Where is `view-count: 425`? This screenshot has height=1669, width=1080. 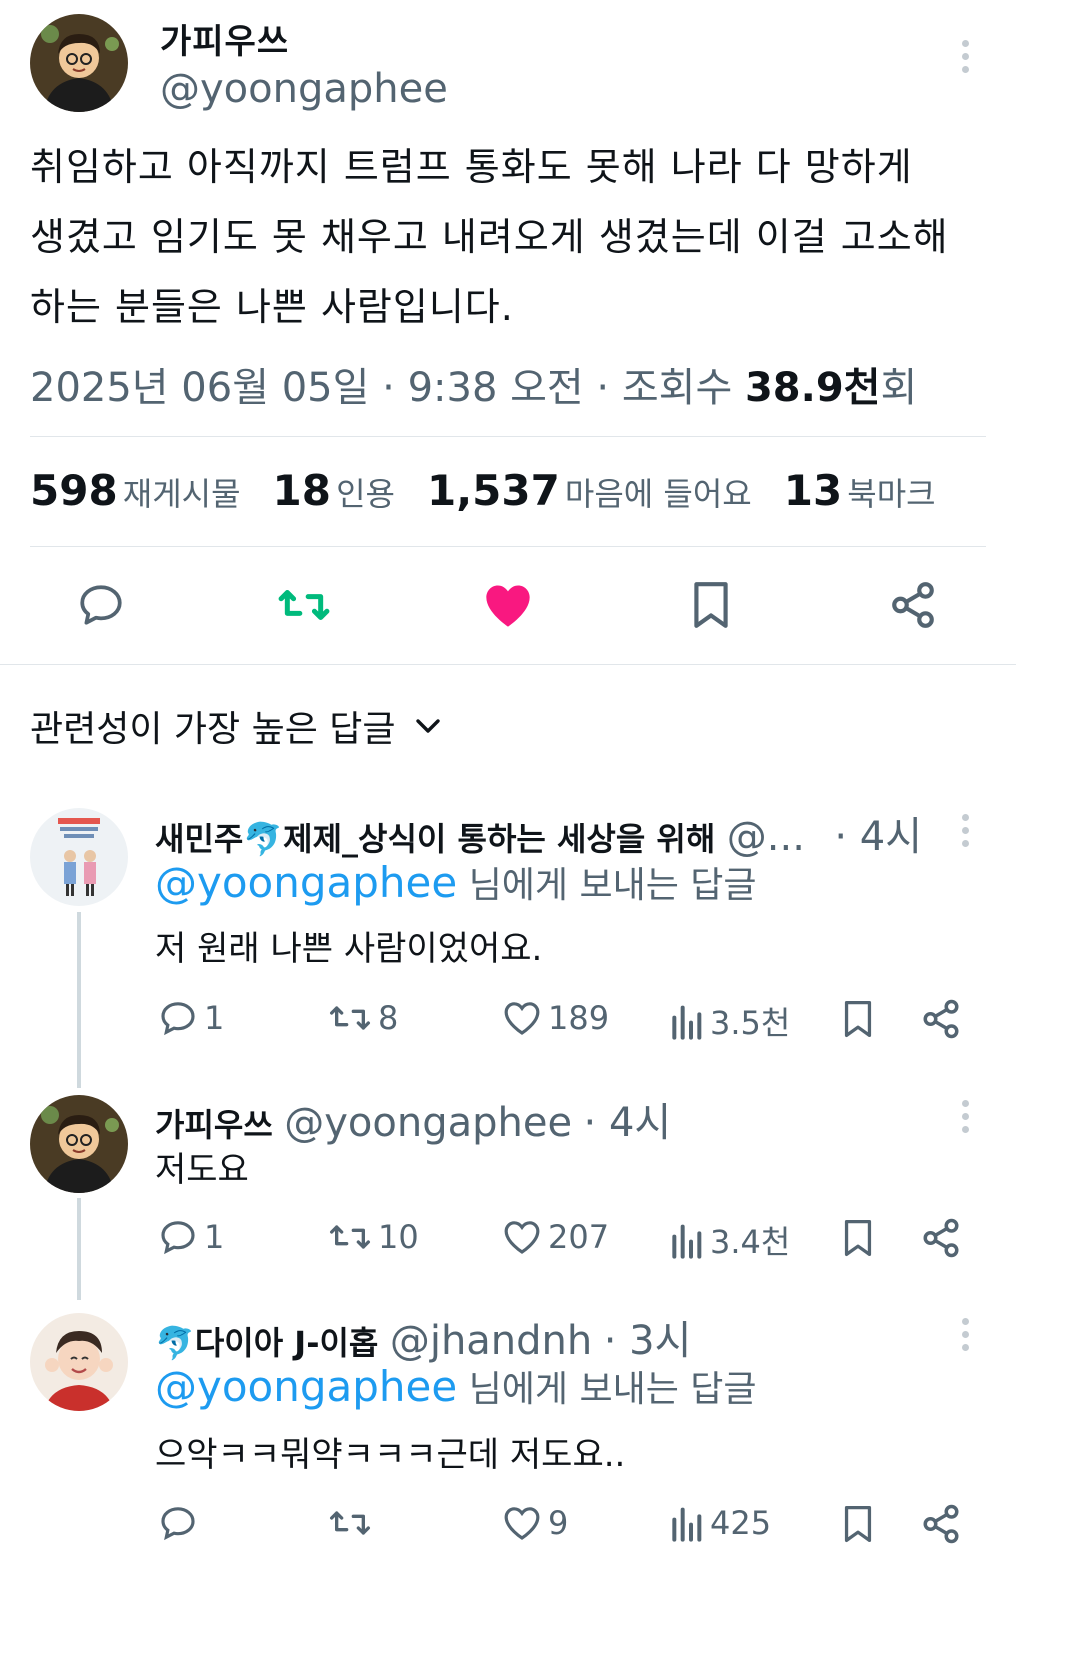
view-count: 425 is located at coordinates (741, 1523).